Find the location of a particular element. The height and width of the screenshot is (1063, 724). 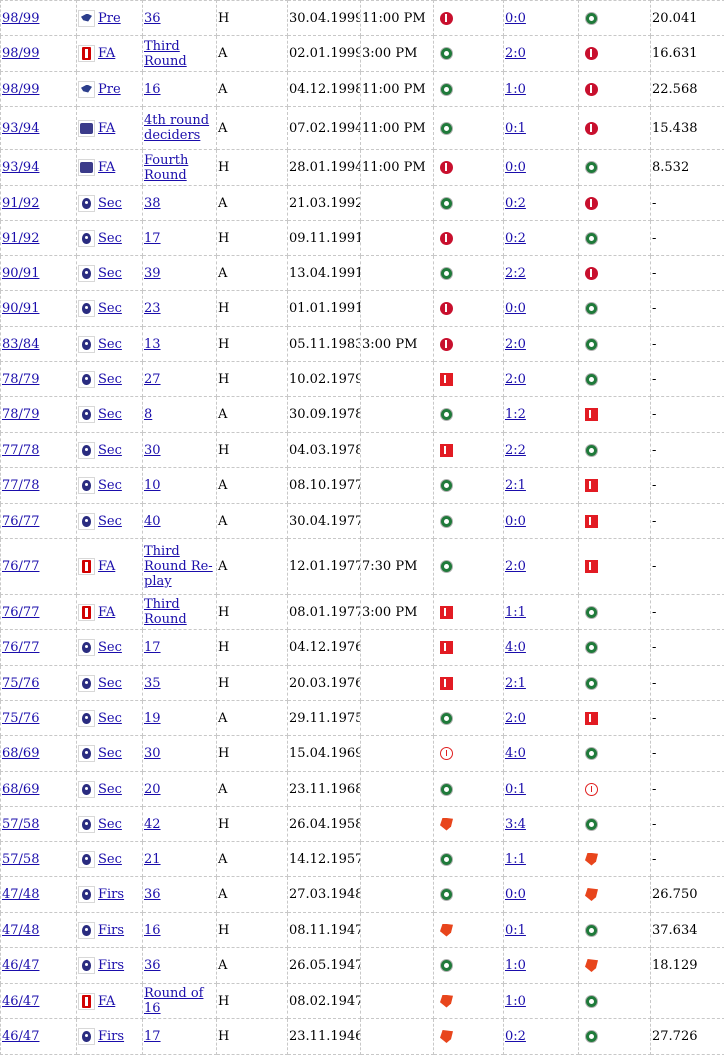

season-link: 46/47 is located at coordinates (20, 1001).